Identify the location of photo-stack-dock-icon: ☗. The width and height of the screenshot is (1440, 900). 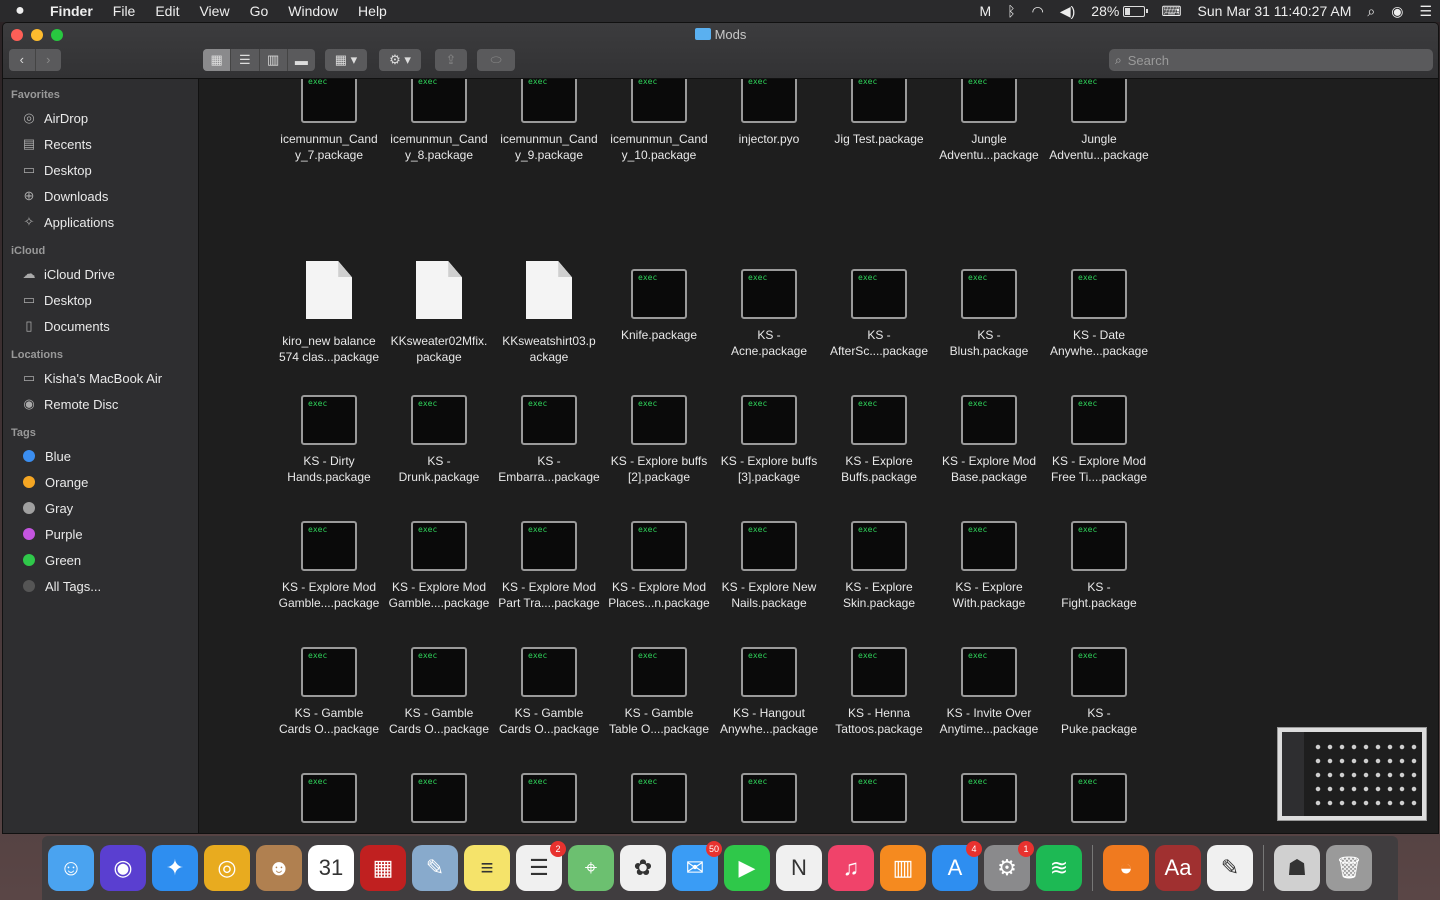
(1297, 868).